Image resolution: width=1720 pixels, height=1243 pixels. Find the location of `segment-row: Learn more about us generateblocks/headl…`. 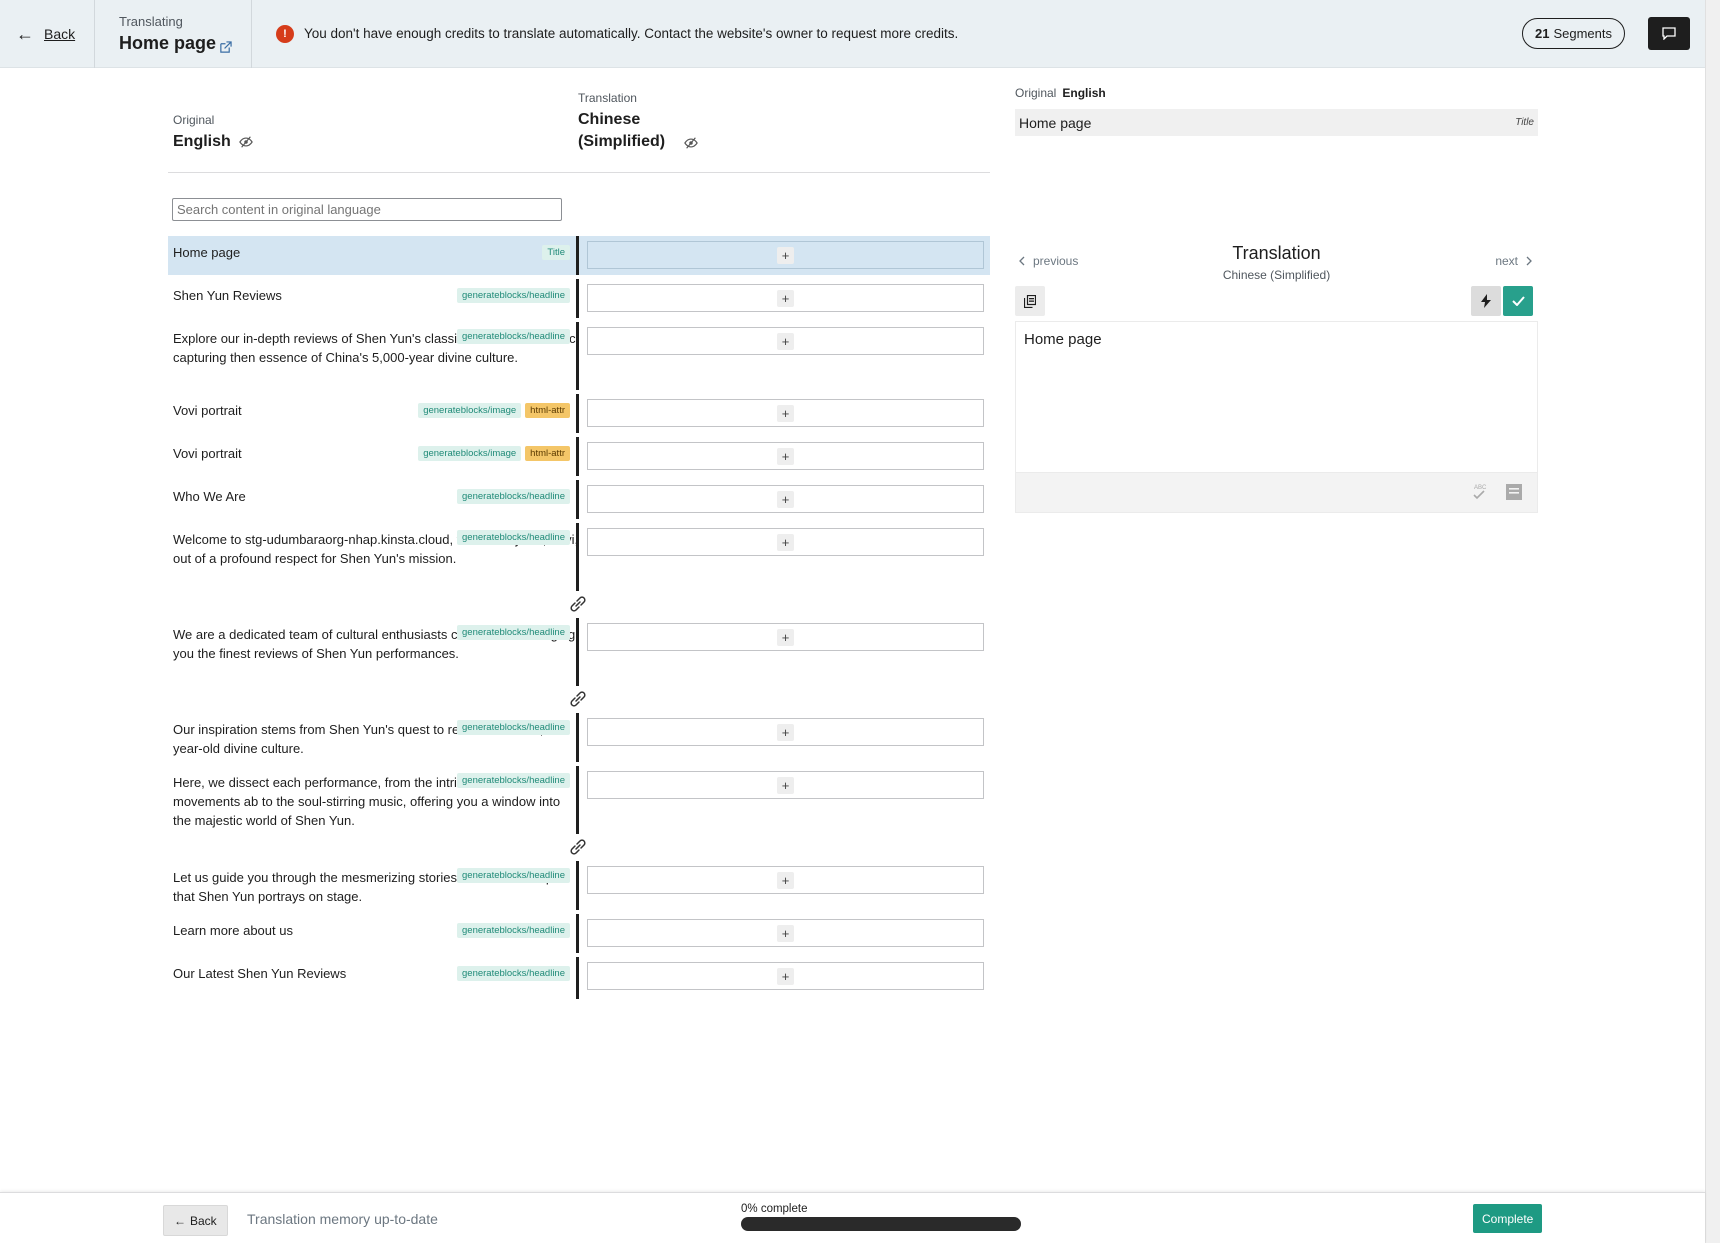

segment-row: Learn more about us generateblocks/headl… is located at coordinates (579, 933).